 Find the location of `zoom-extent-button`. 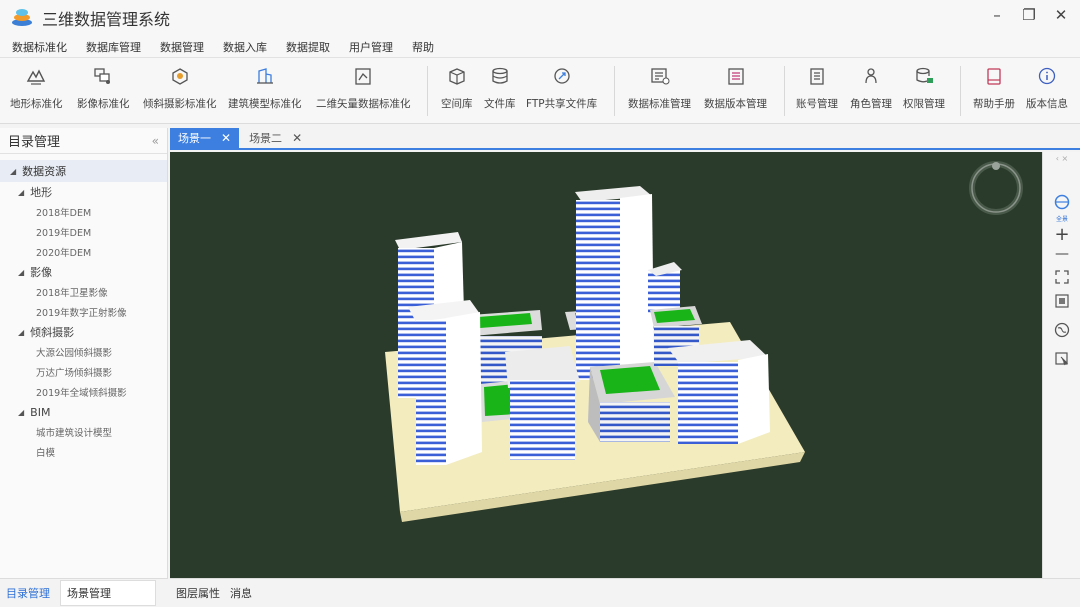

zoom-extent-button is located at coordinates (1061, 303).